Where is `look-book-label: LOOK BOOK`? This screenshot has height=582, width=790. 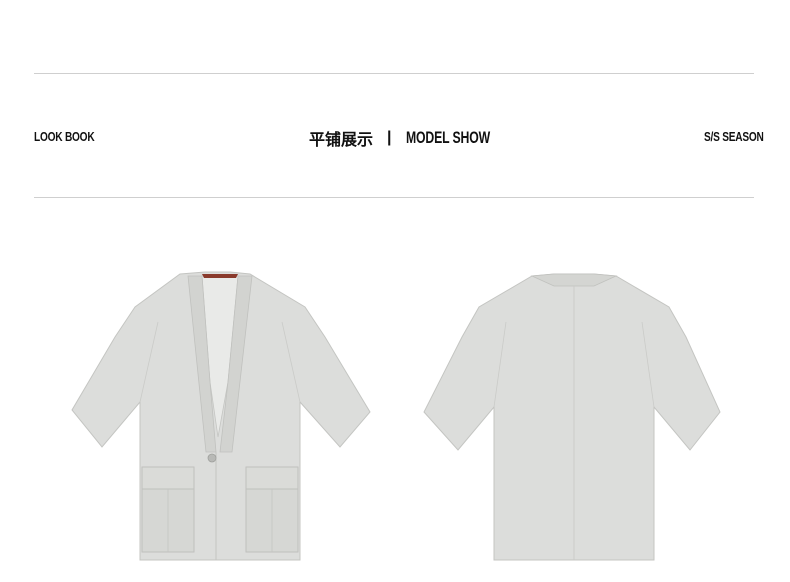
look-book-label: LOOK BOOK is located at coordinates (64, 136).